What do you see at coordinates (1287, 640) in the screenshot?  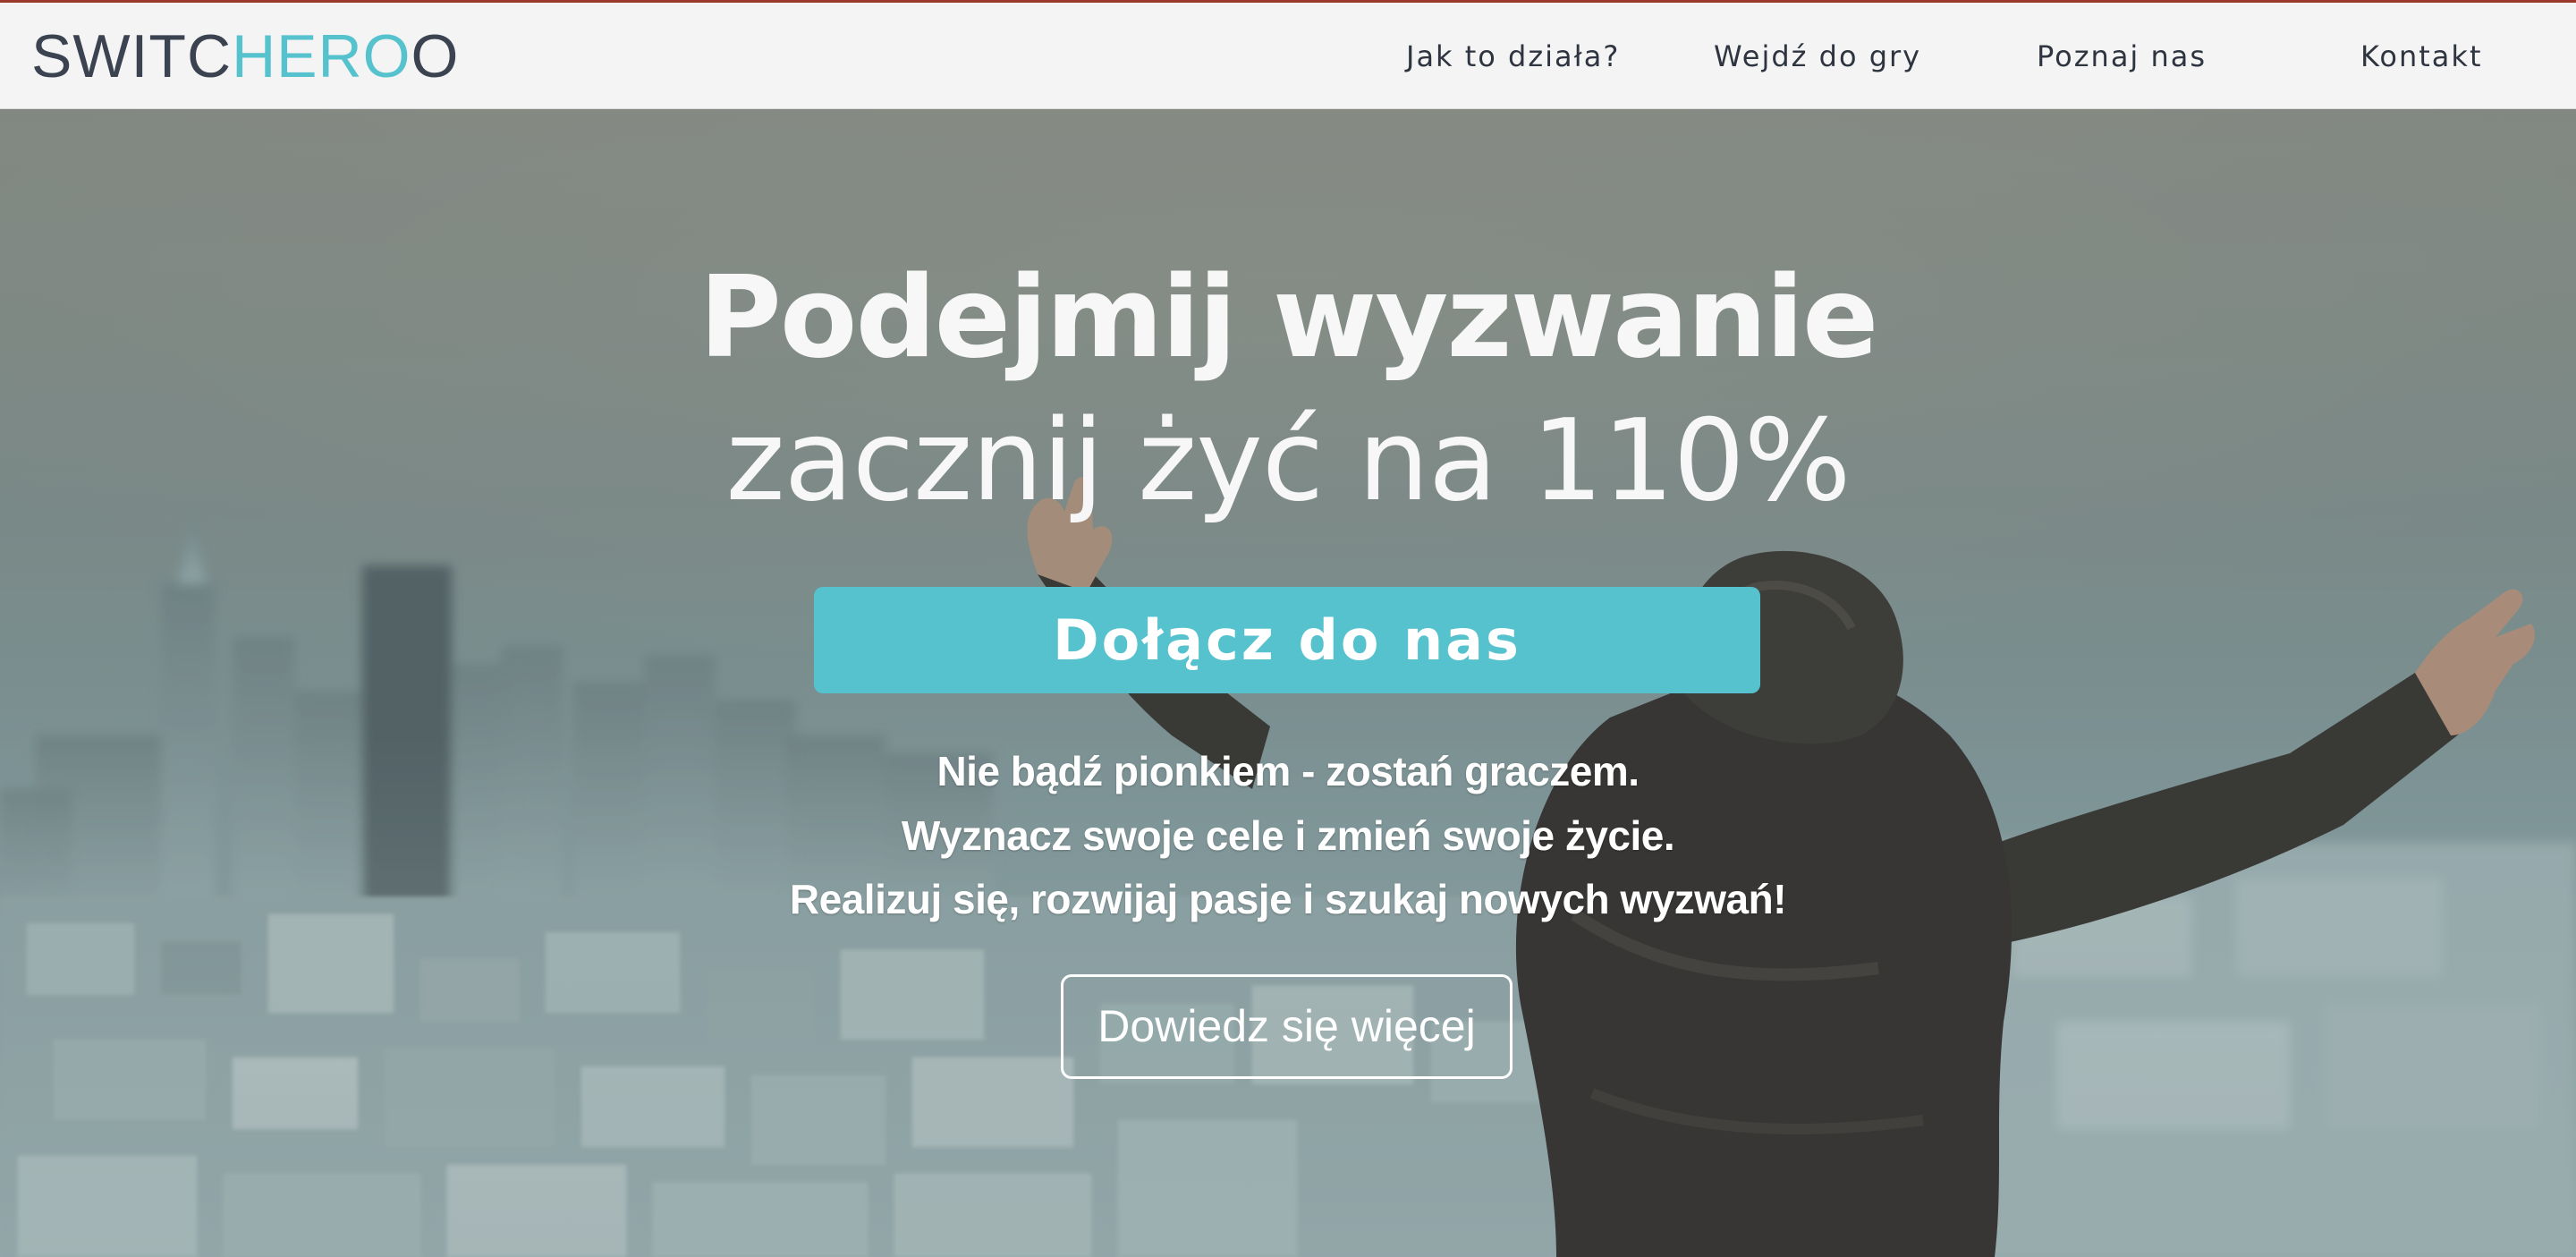 I see `join-us-button: Dołącz do nas` at bounding box center [1287, 640].